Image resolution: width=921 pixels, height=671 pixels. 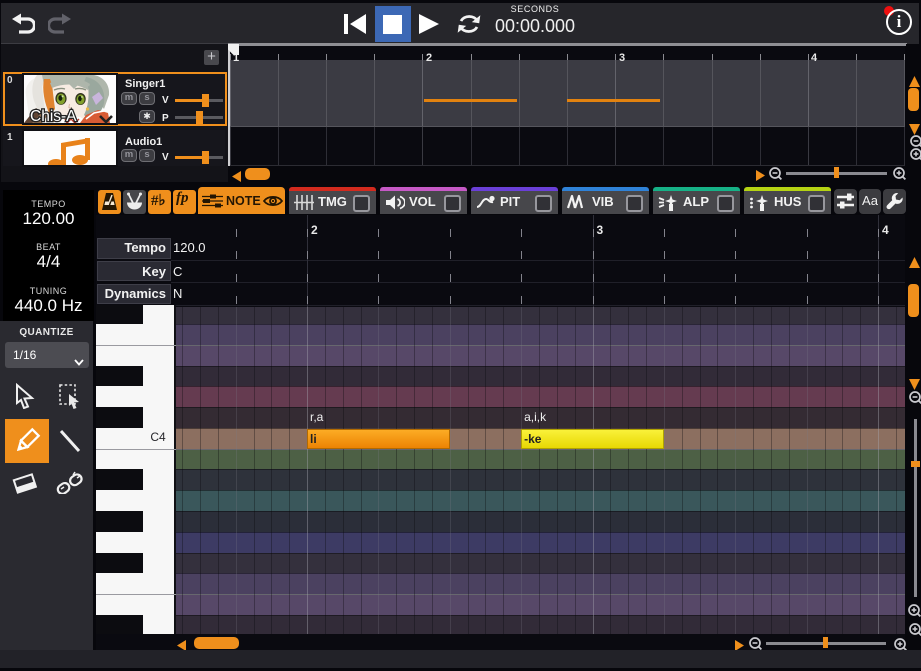 I want to click on svg-text: Chis-A, so click(x=53, y=116).